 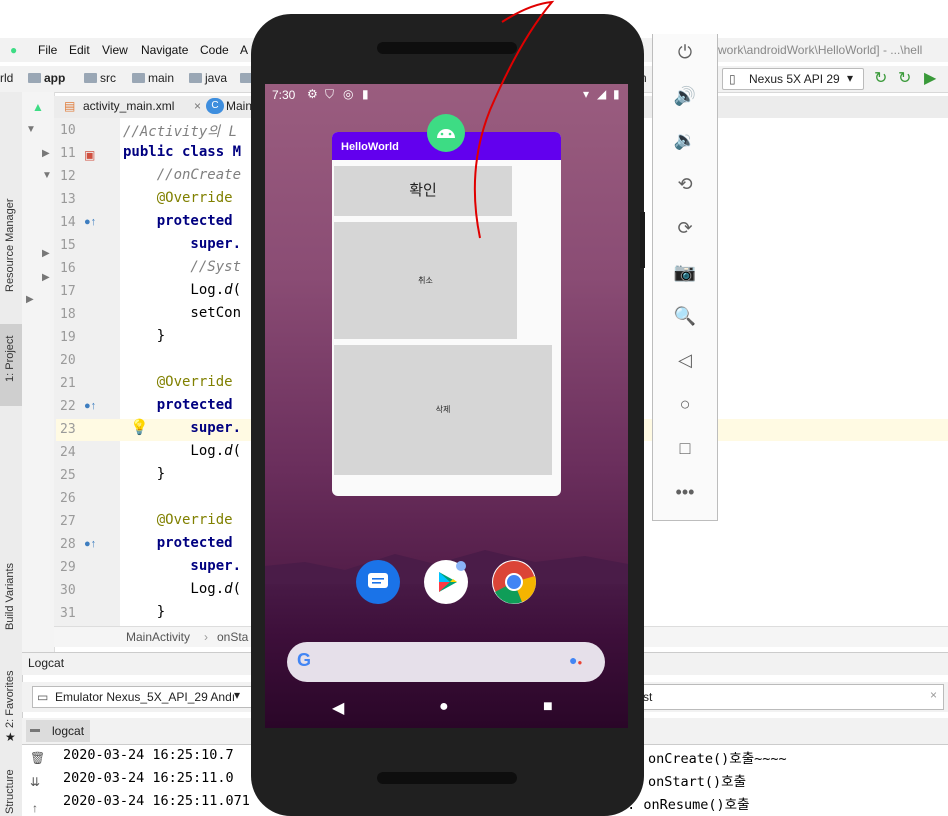 I want to click on line-number: 23, so click(x=68, y=429).